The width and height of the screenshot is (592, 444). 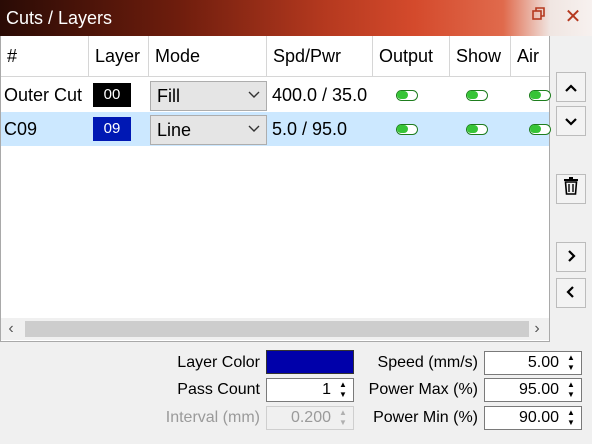 I want to click on column-header-air: Air, so click(x=530, y=56).